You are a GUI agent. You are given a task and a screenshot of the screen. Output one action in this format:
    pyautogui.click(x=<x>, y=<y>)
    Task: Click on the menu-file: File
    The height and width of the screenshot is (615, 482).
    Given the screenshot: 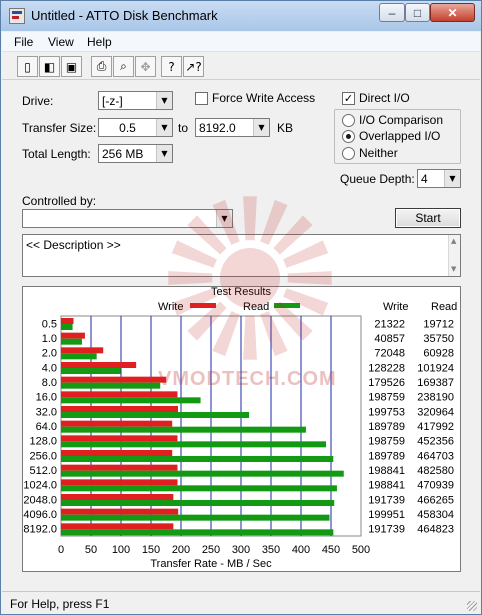 What is the action you would take?
    pyautogui.click(x=23, y=42)
    